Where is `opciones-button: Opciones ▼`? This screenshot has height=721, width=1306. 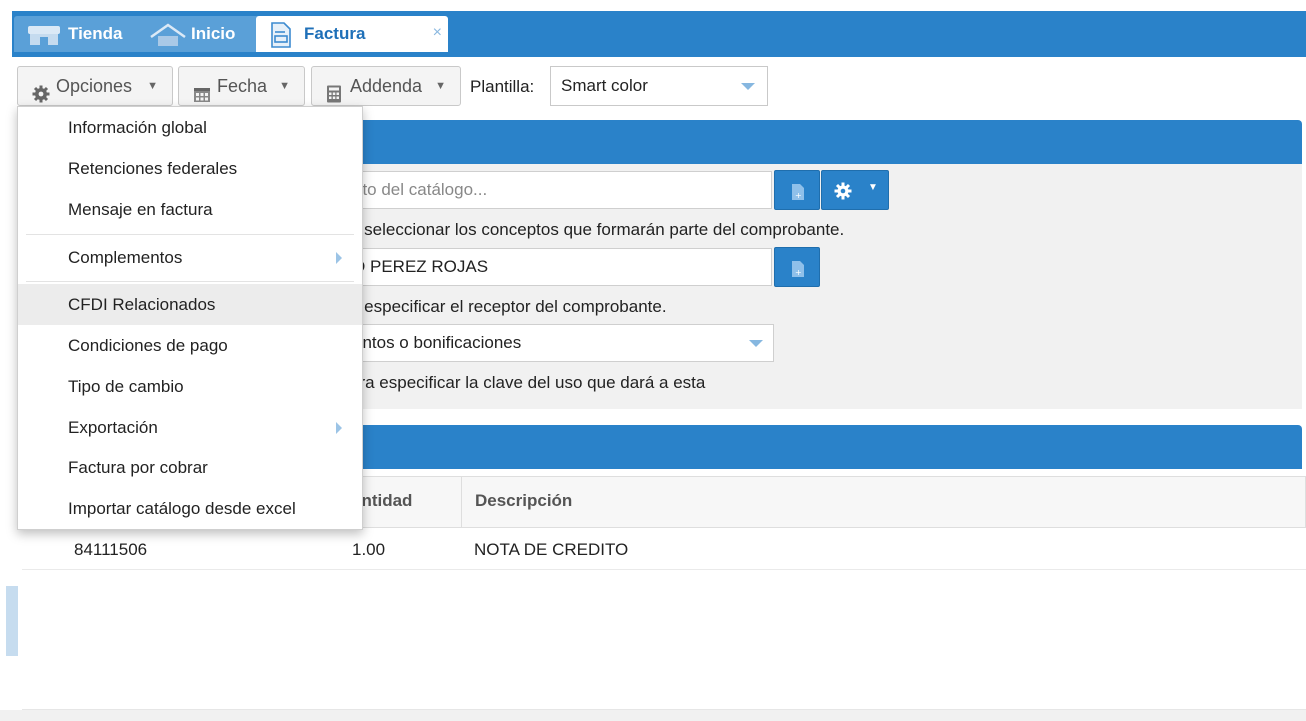 opciones-button: Opciones ▼ is located at coordinates (95, 86).